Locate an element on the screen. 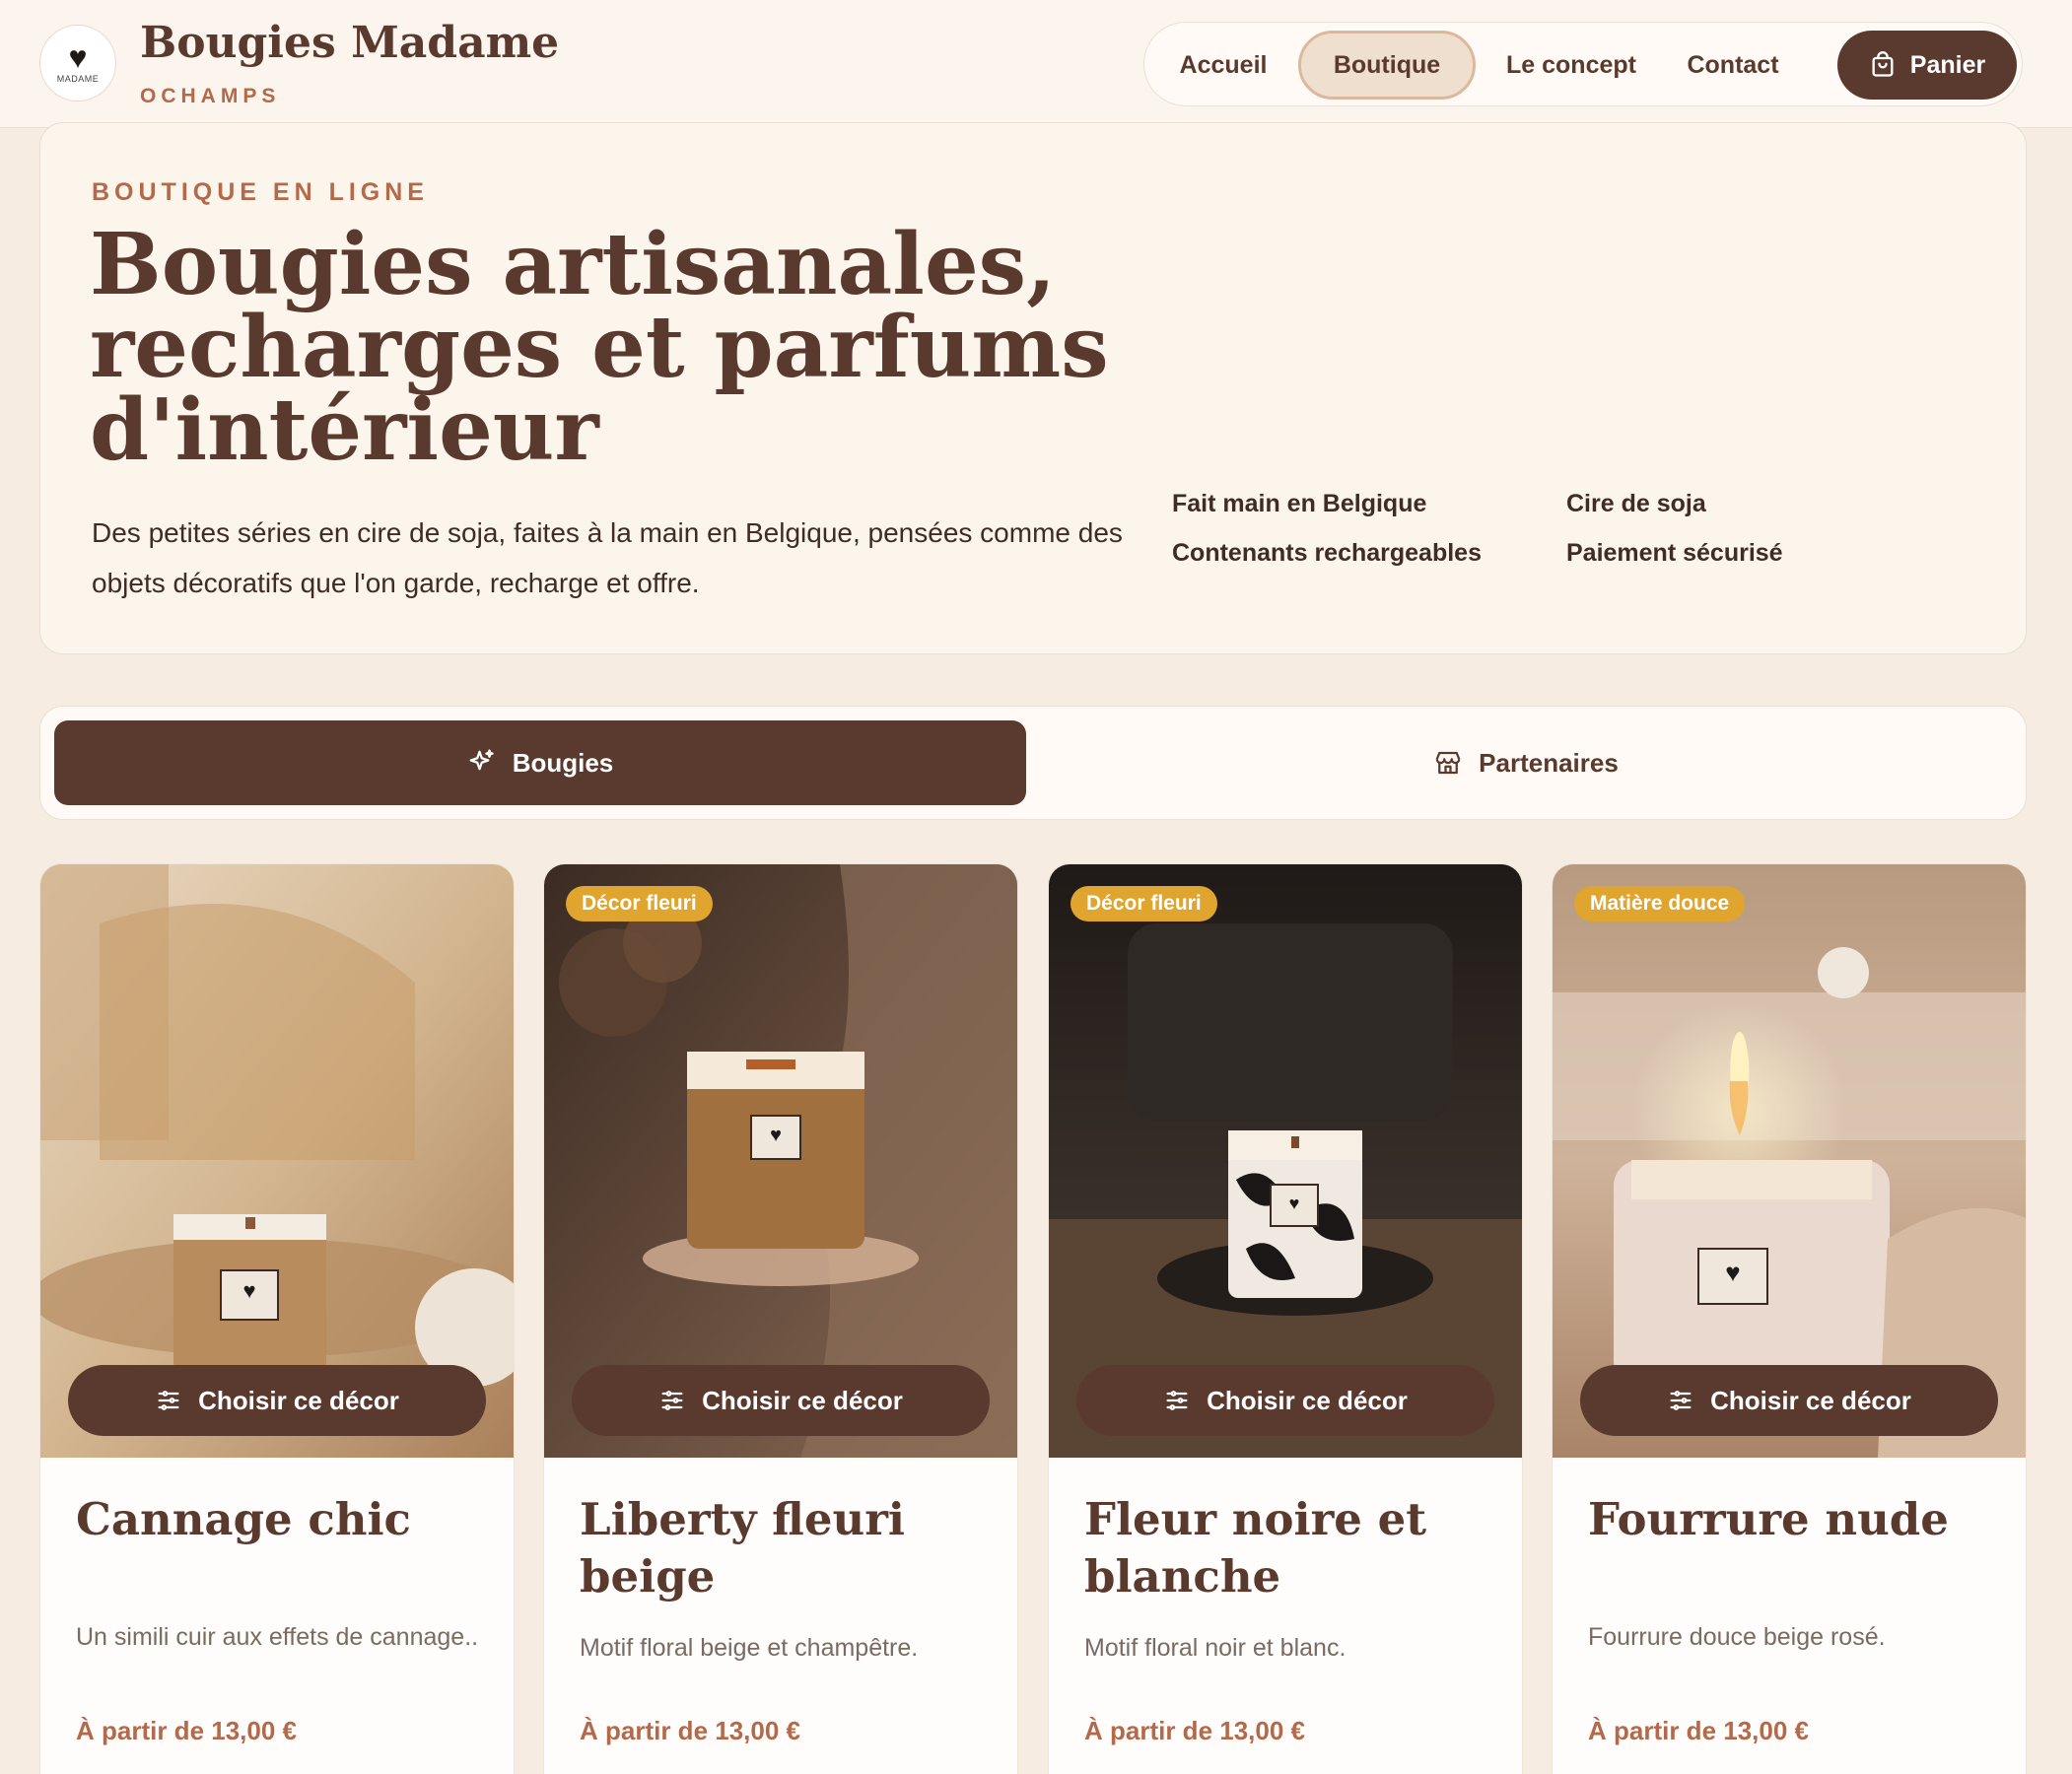  brand-logo: ♥ MADAME is located at coordinates (77, 63).